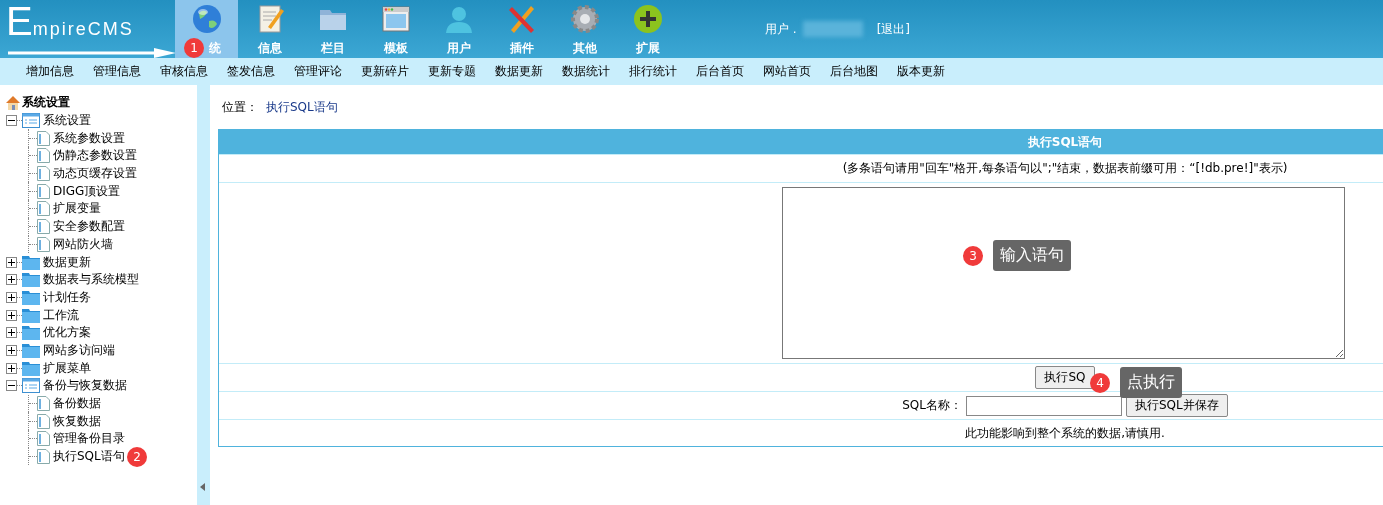 This screenshot has height=505, width=1383. I want to click on step-number-tooltip: 2, so click(137, 457).